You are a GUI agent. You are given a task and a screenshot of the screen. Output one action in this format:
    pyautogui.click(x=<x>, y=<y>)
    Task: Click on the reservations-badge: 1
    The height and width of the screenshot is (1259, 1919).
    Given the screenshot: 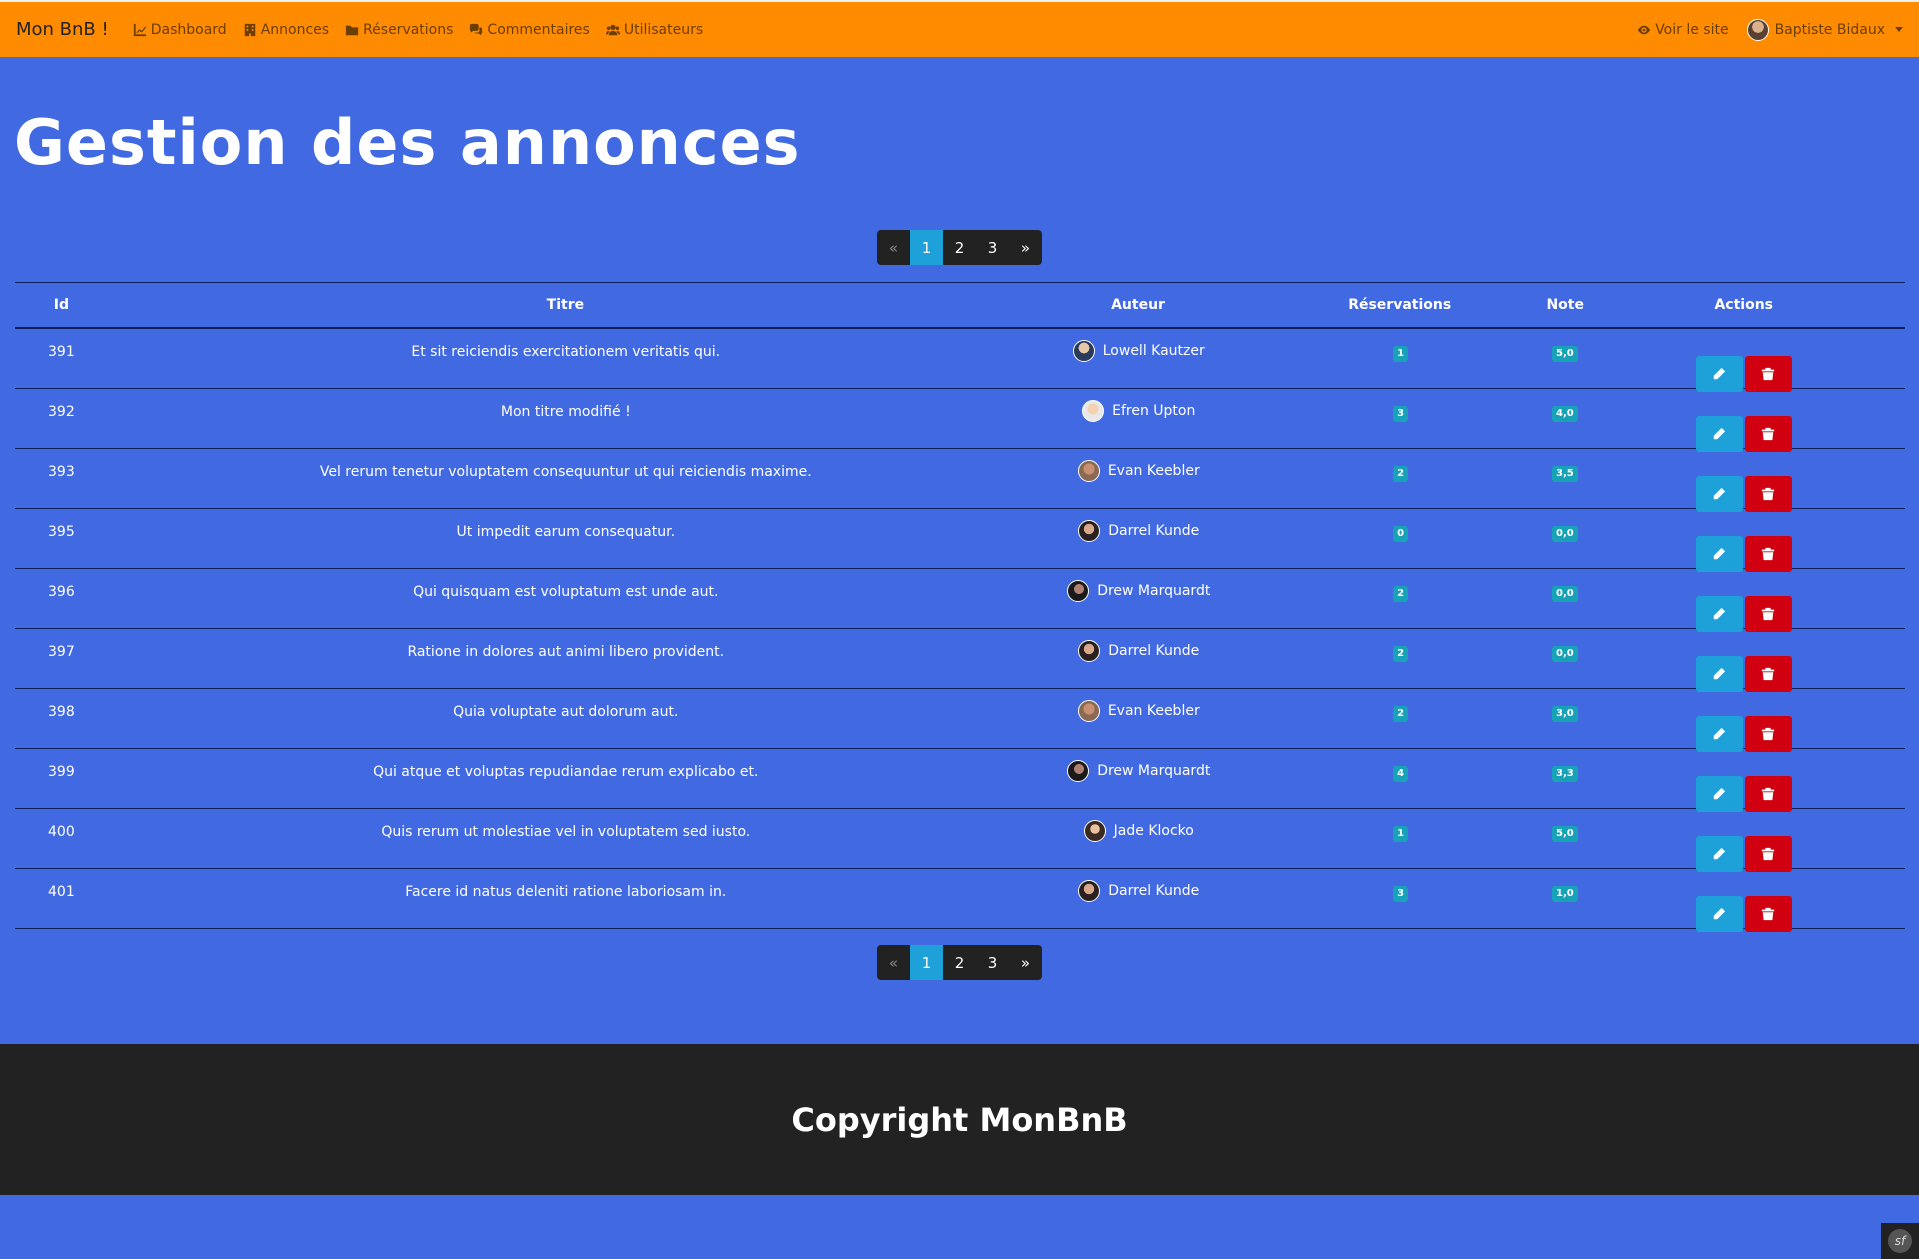 What is the action you would take?
    pyautogui.click(x=1401, y=834)
    